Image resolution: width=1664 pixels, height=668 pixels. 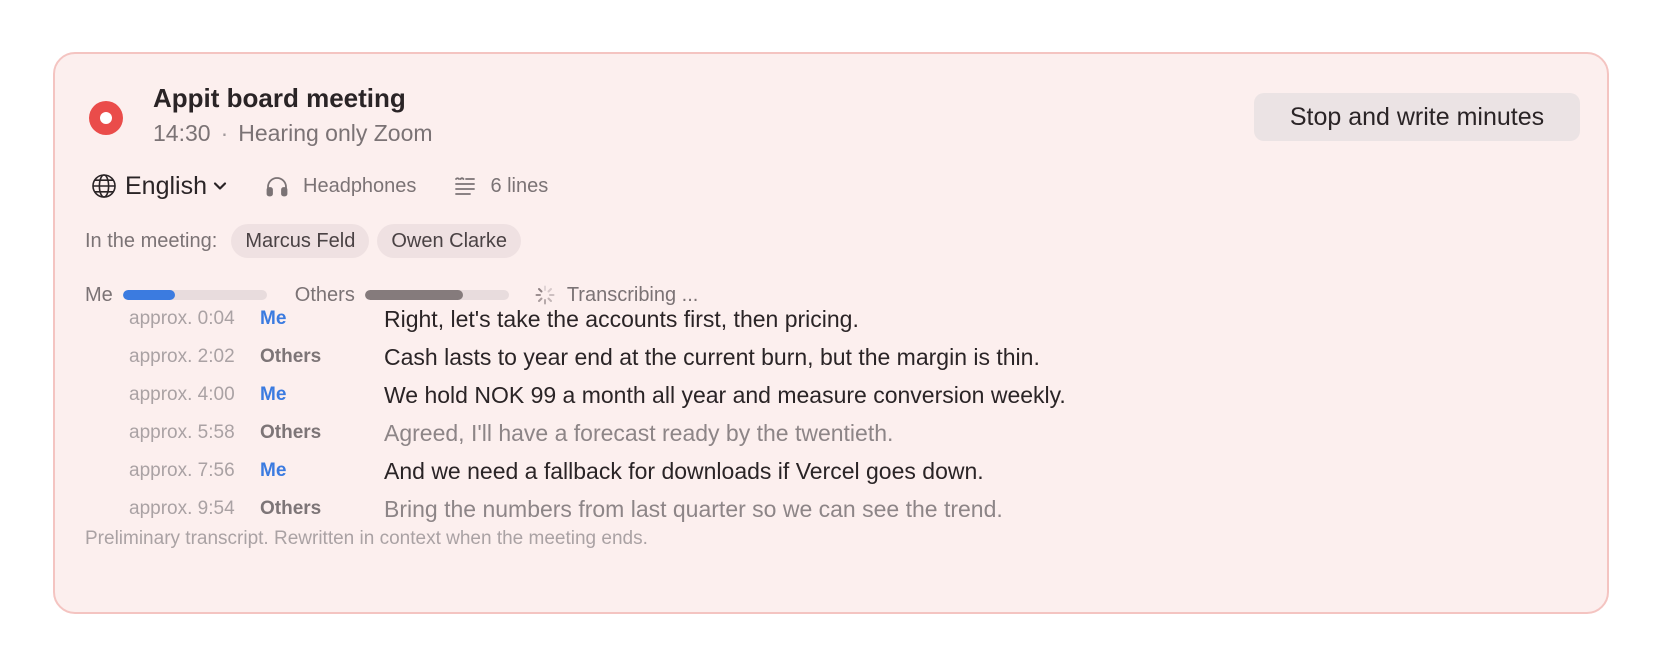 What do you see at coordinates (182, 394) in the screenshot?
I see `transcript-time: approx. 4:00` at bounding box center [182, 394].